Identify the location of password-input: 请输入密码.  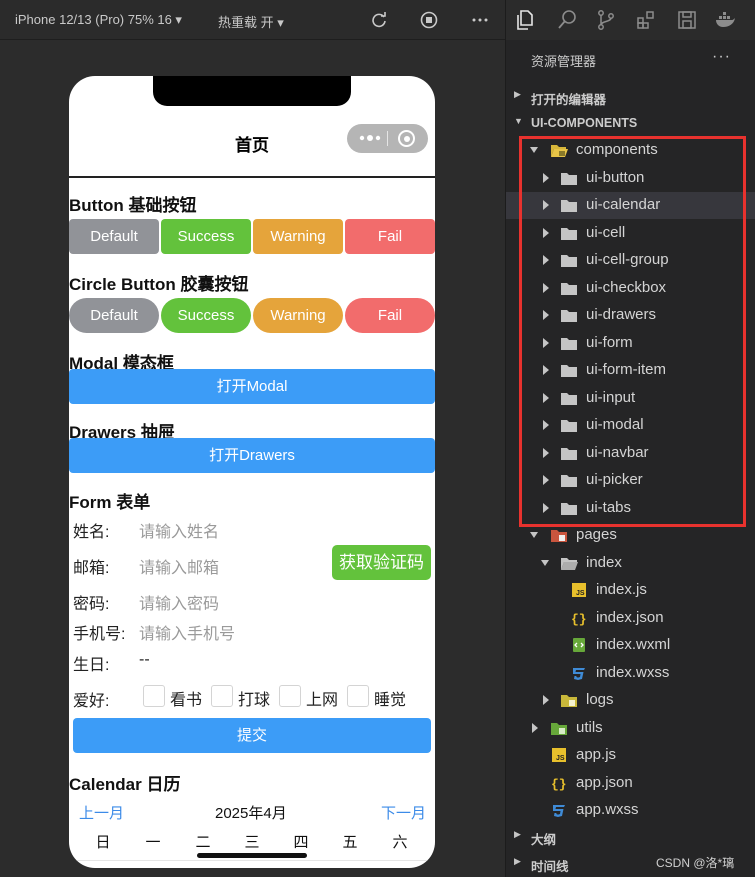
(179, 602).